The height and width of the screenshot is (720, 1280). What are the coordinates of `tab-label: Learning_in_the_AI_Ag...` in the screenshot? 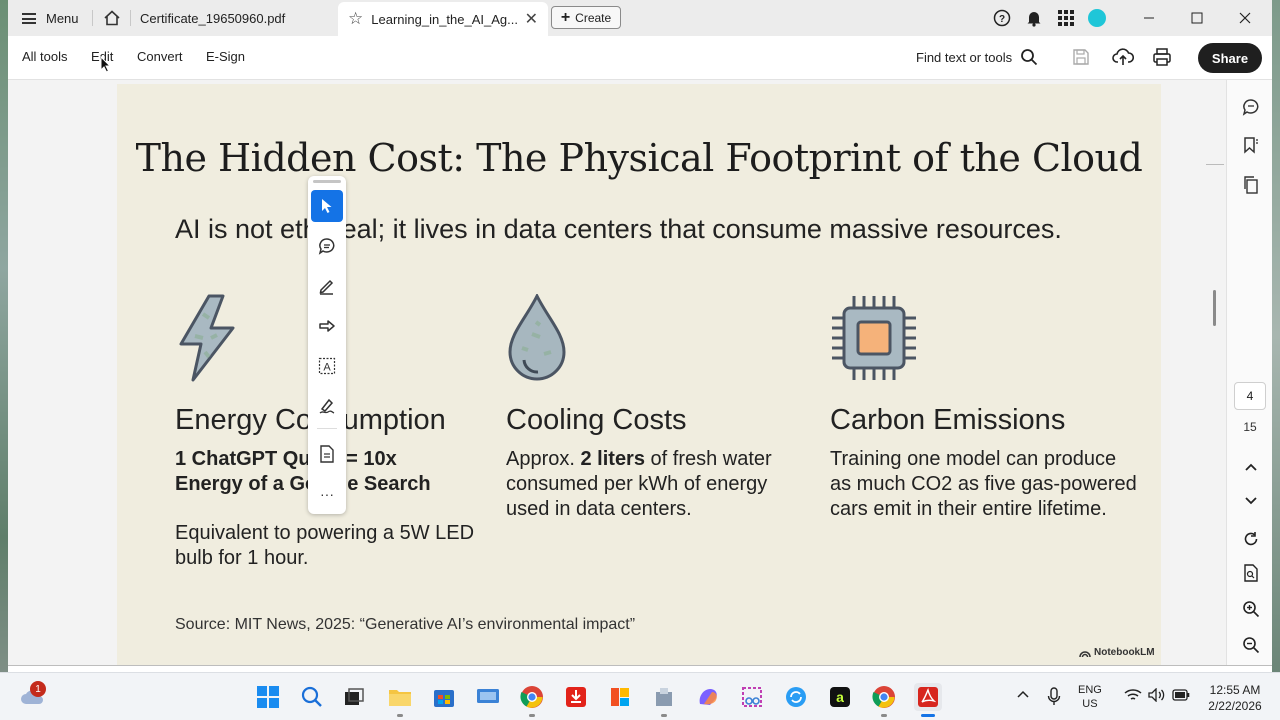 It's located at (444, 19).